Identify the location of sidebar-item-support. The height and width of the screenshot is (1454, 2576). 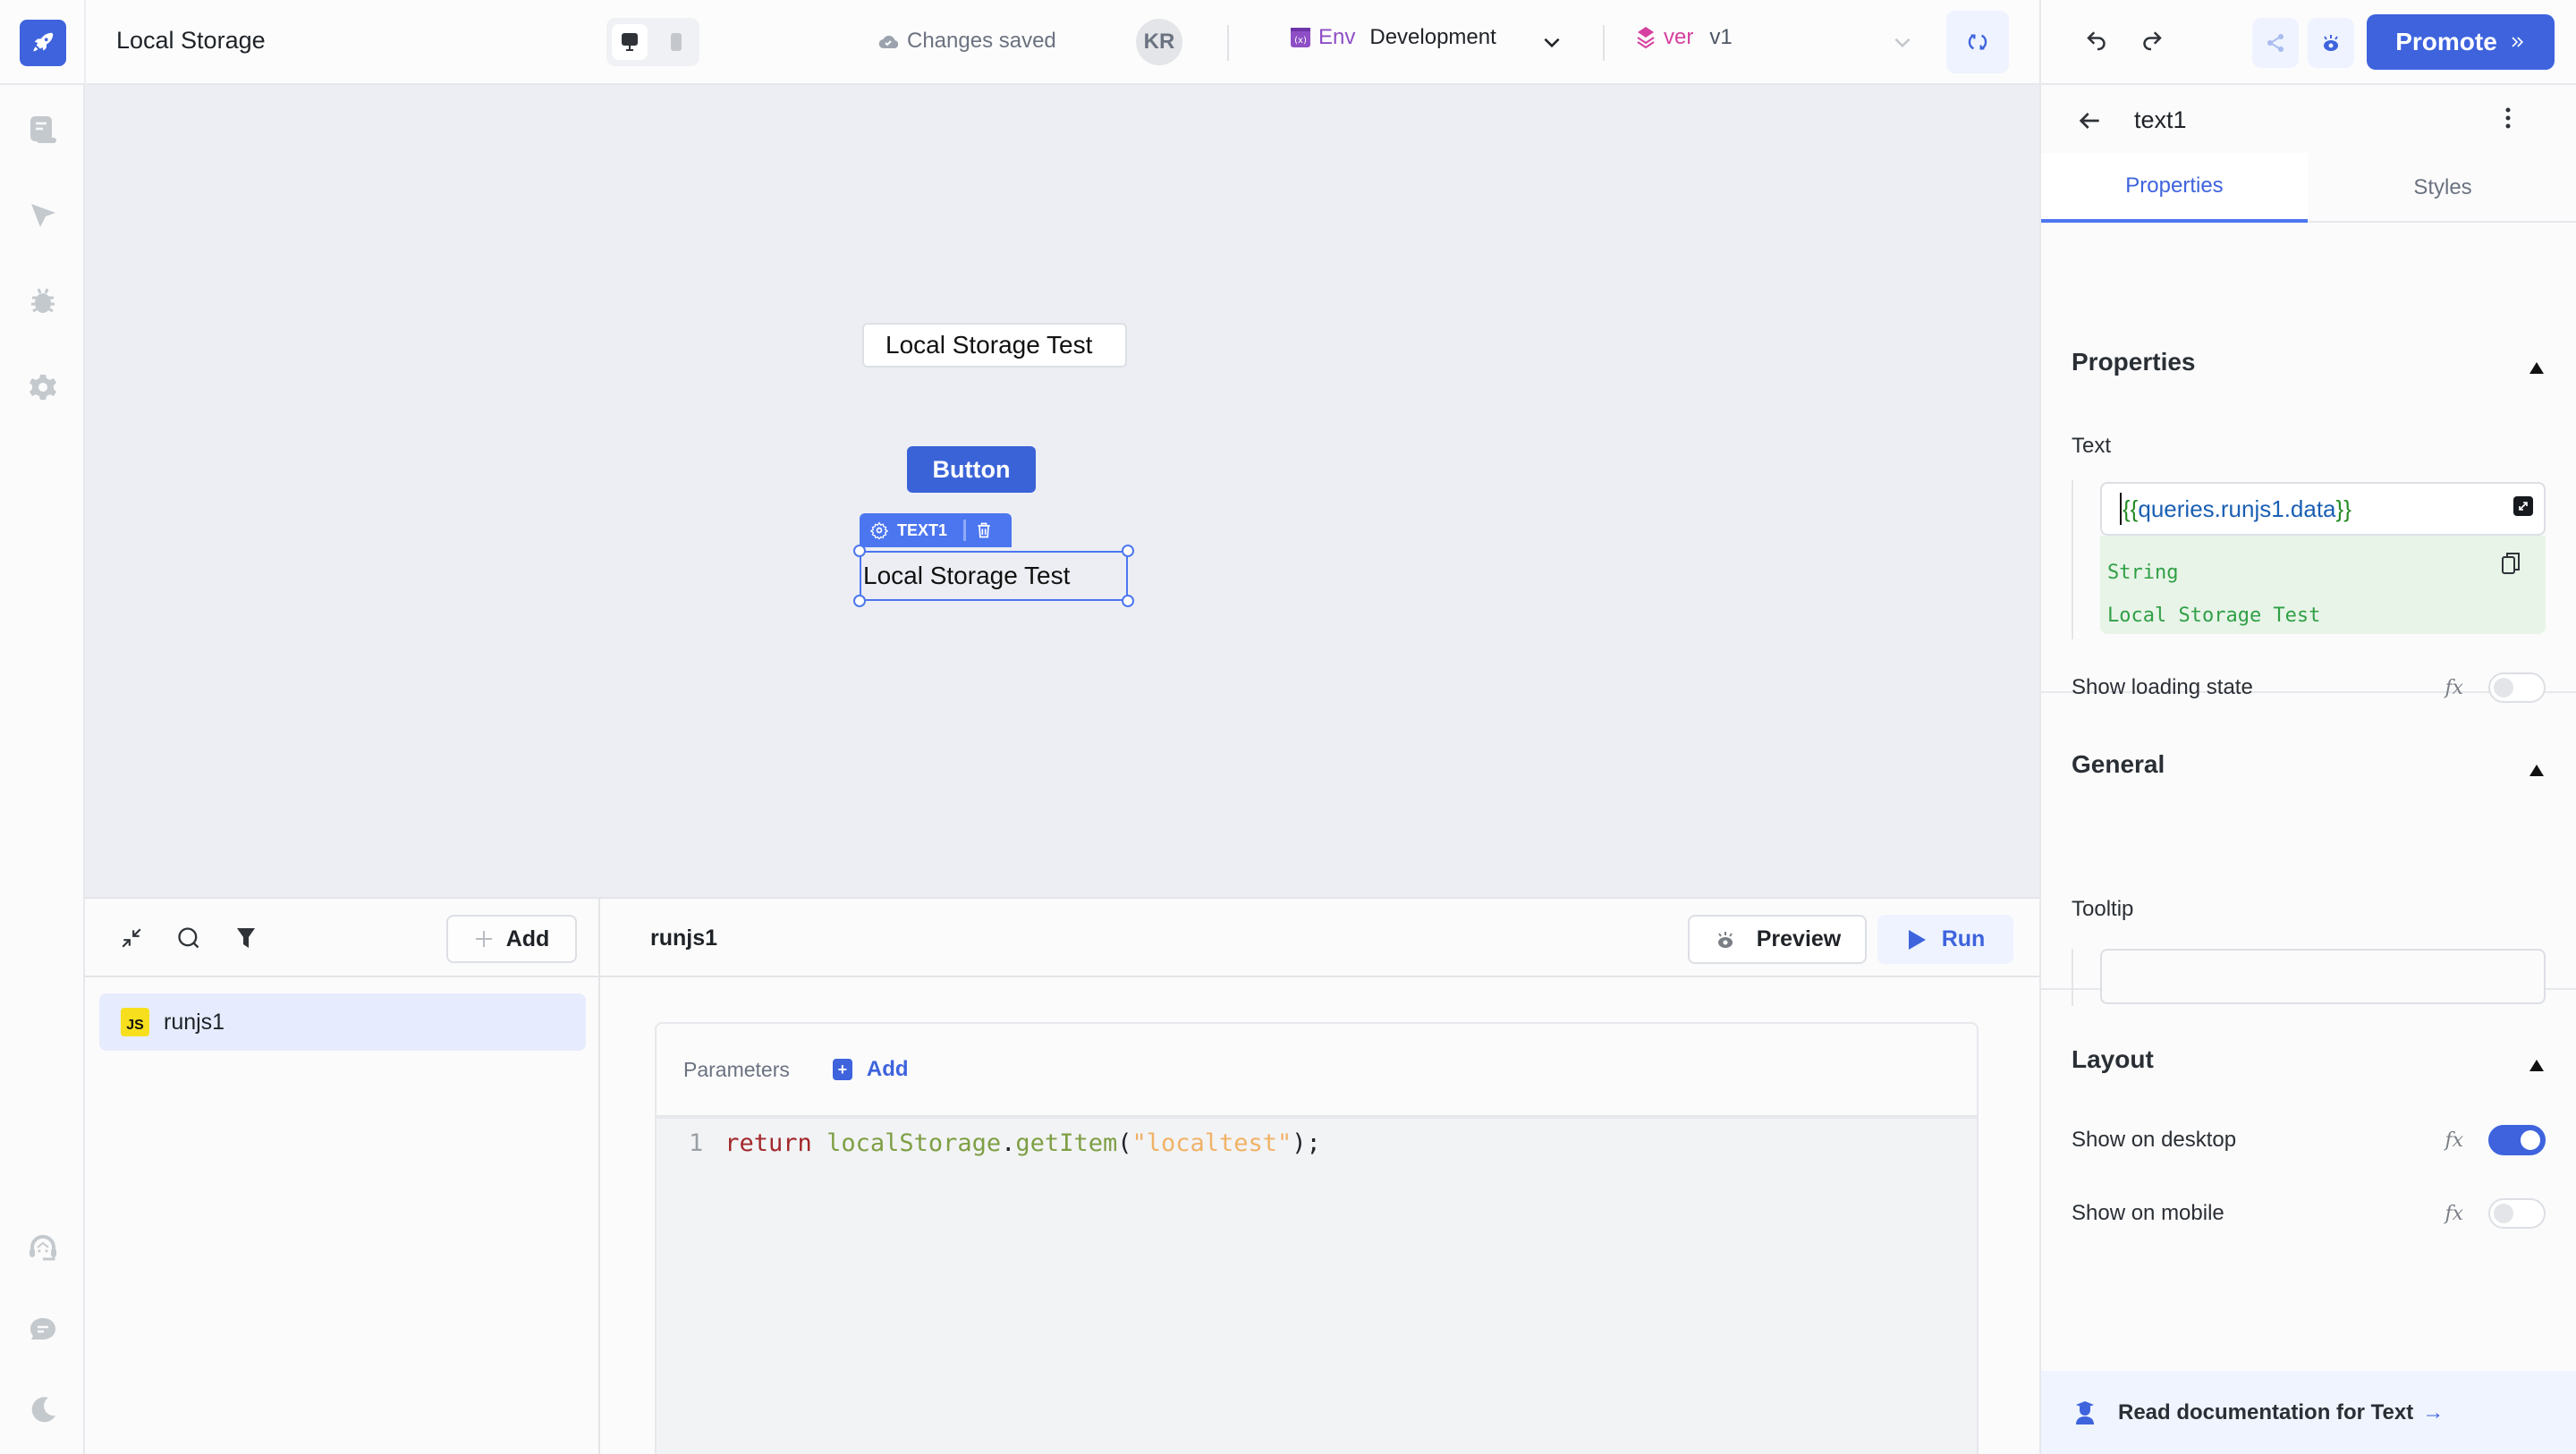
(43, 1249).